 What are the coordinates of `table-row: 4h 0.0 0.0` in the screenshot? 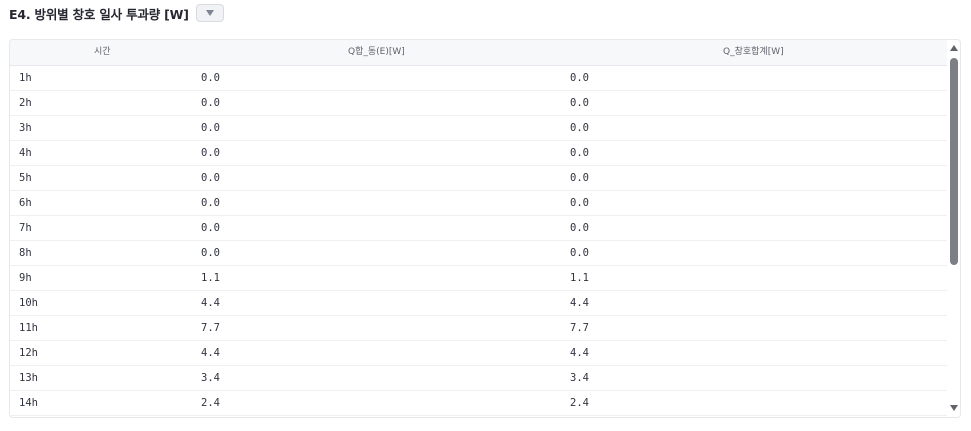 It's located at (478, 153).